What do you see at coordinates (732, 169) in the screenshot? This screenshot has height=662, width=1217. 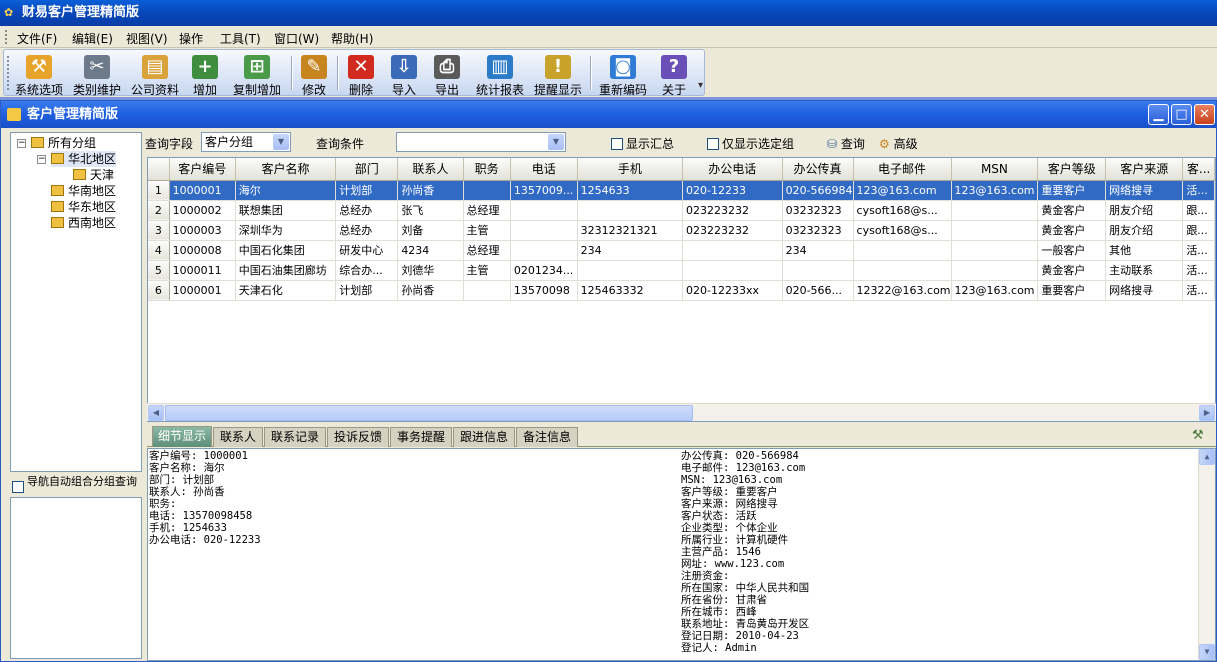 I see `column-header: 办公电话` at bounding box center [732, 169].